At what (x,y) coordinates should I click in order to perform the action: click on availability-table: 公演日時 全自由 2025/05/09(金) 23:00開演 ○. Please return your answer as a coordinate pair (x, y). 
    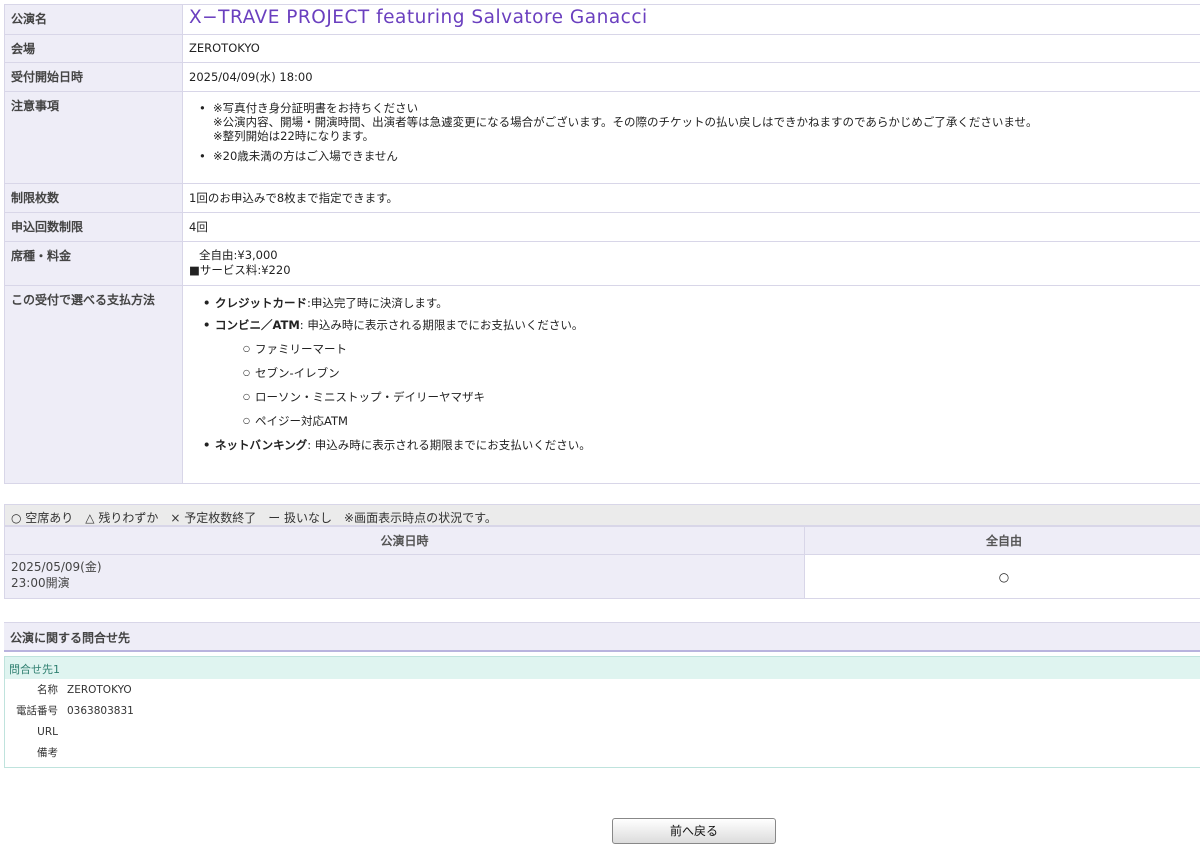
    Looking at the image, I should click on (602, 562).